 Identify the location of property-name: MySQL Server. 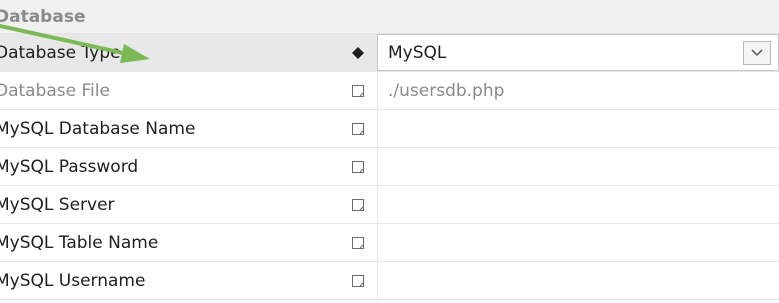
(169, 204).